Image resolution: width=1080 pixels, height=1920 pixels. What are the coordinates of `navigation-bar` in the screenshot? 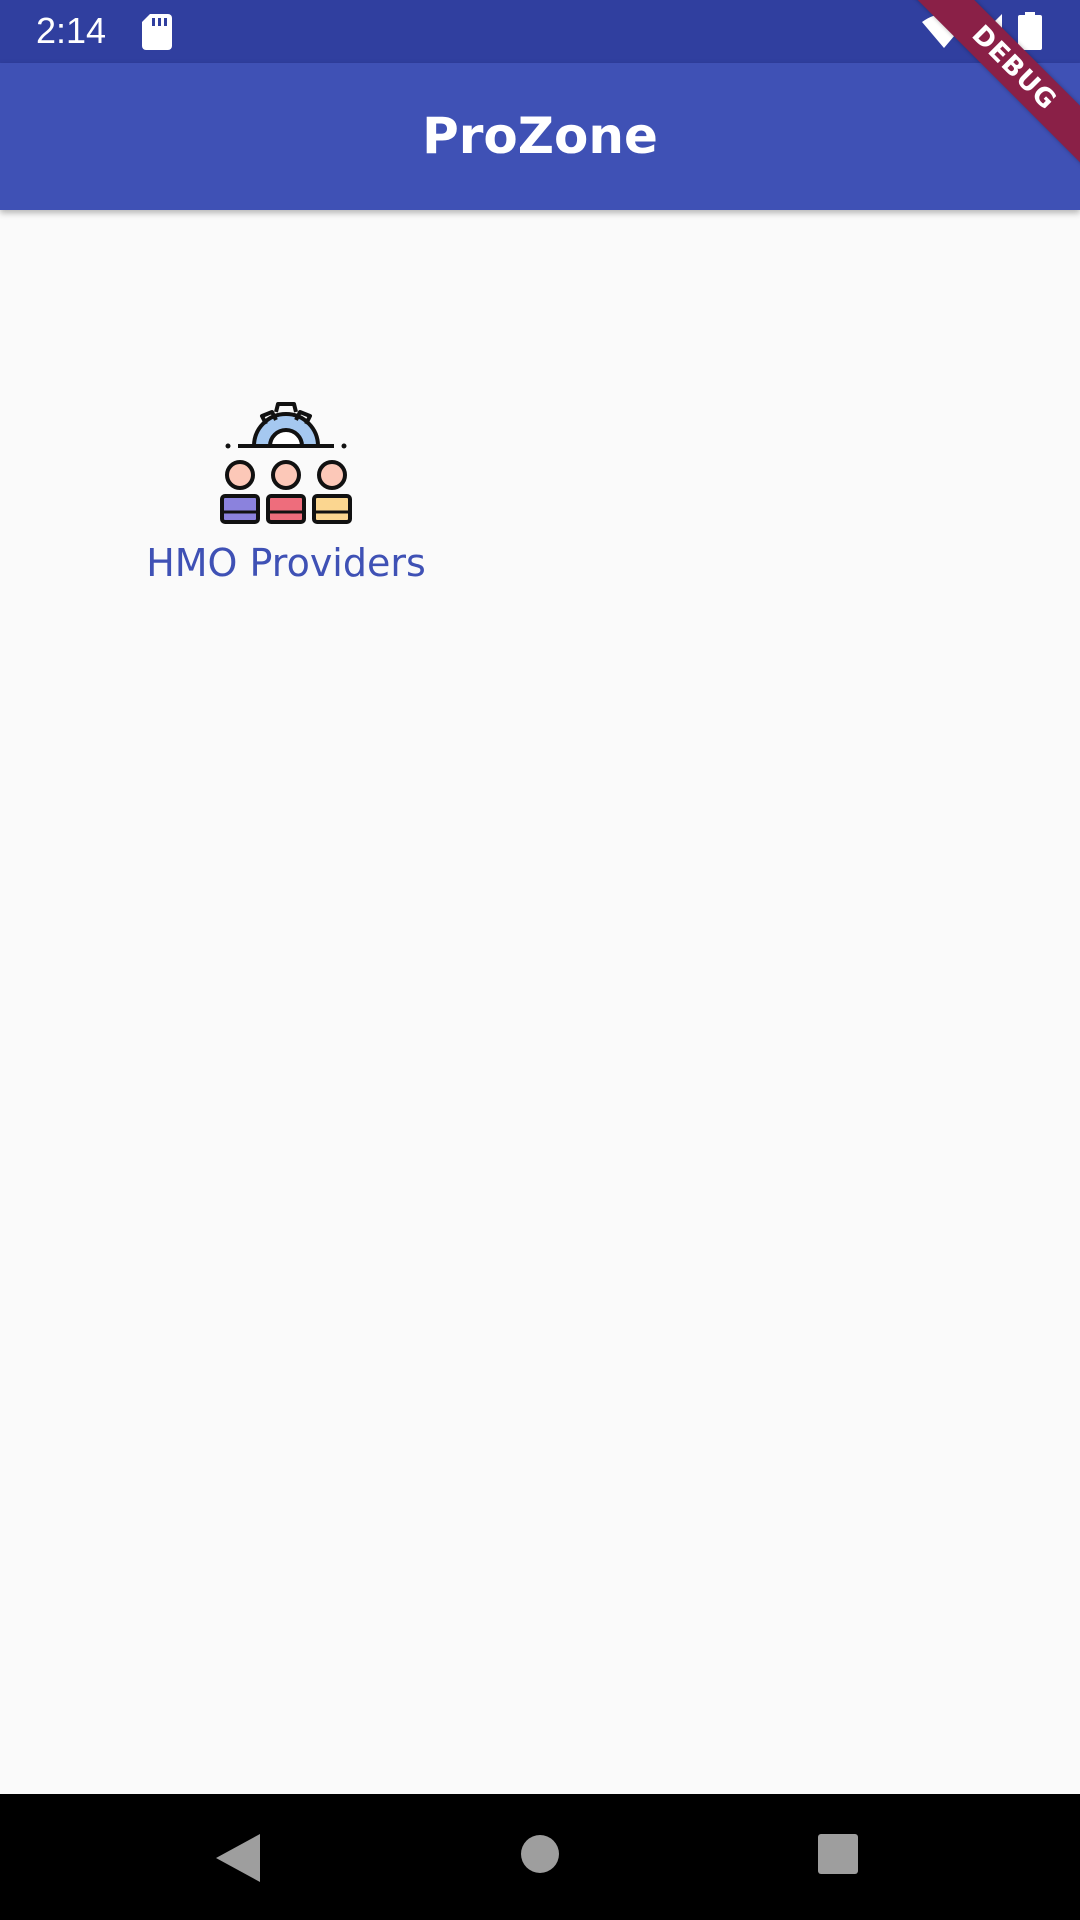 It's located at (540, 1857).